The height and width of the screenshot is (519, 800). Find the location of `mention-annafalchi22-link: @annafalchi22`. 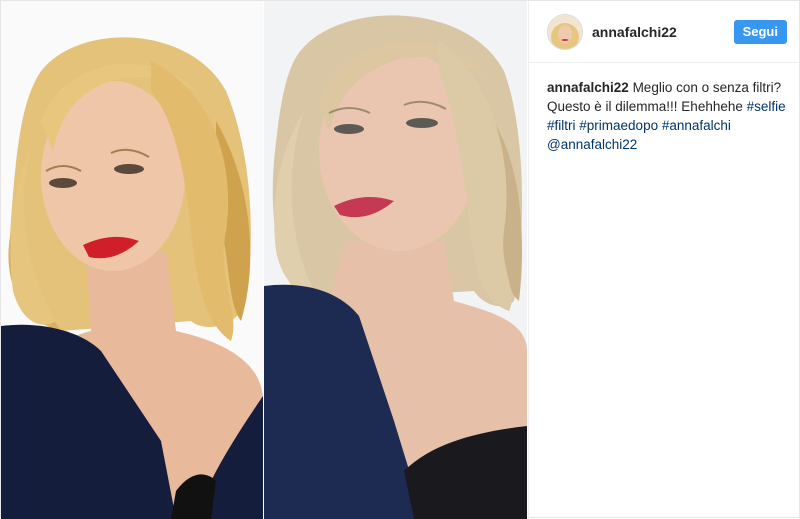

mention-annafalchi22-link: @annafalchi22 is located at coordinates (592, 144).